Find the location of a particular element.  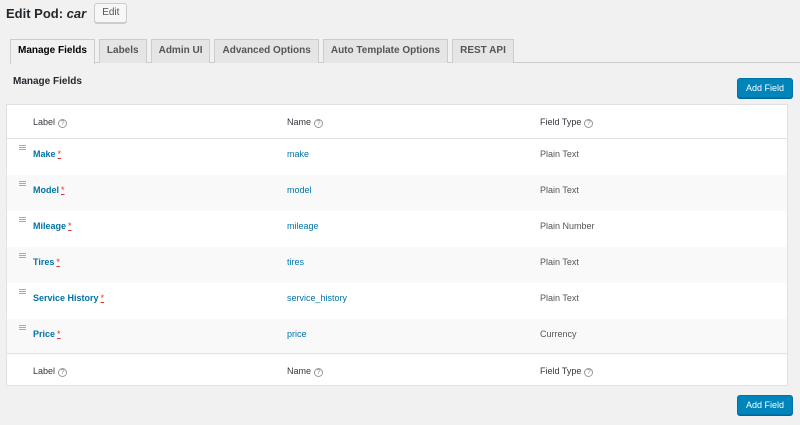

table-header: Label? Name? Field Type? is located at coordinates (397, 122).